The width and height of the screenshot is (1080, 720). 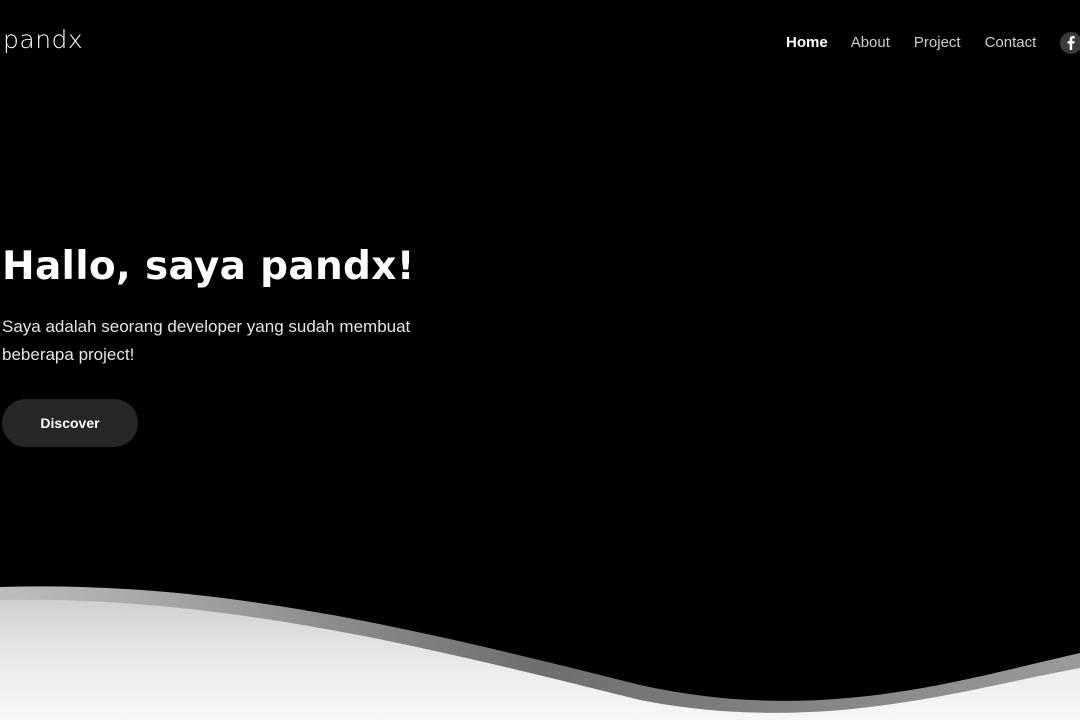 What do you see at coordinates (937, 43) in the screenshot?
I see `nav-link-project: Project` at bounding box center [937, 43].